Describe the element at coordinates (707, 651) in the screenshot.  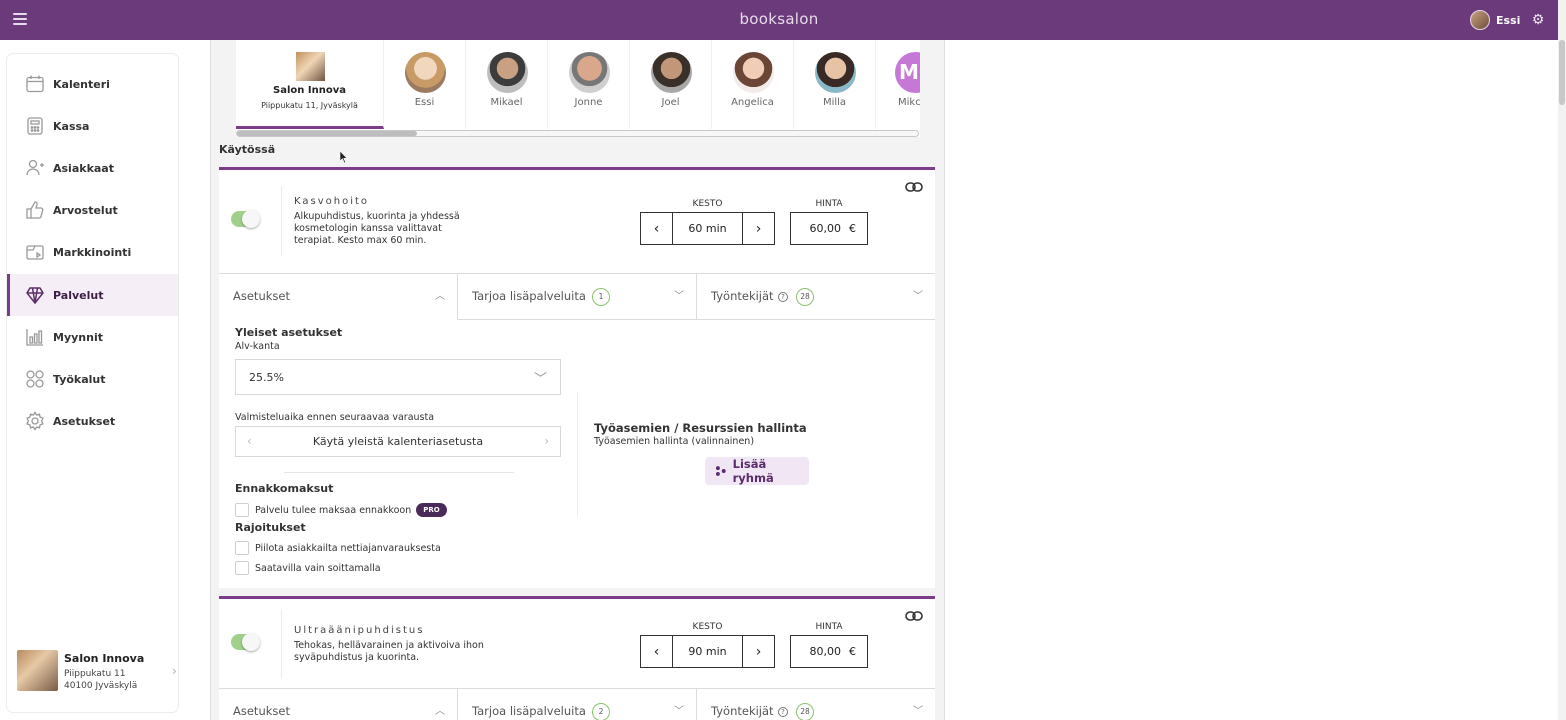
I see `duration-value: 90 min` at that location.